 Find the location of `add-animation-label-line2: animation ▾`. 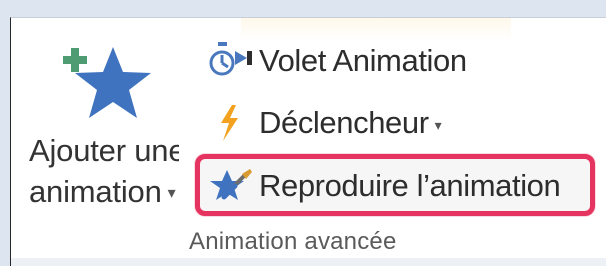

add-animation-label-line2: animation ▾ is located at coordinates (109, 192).